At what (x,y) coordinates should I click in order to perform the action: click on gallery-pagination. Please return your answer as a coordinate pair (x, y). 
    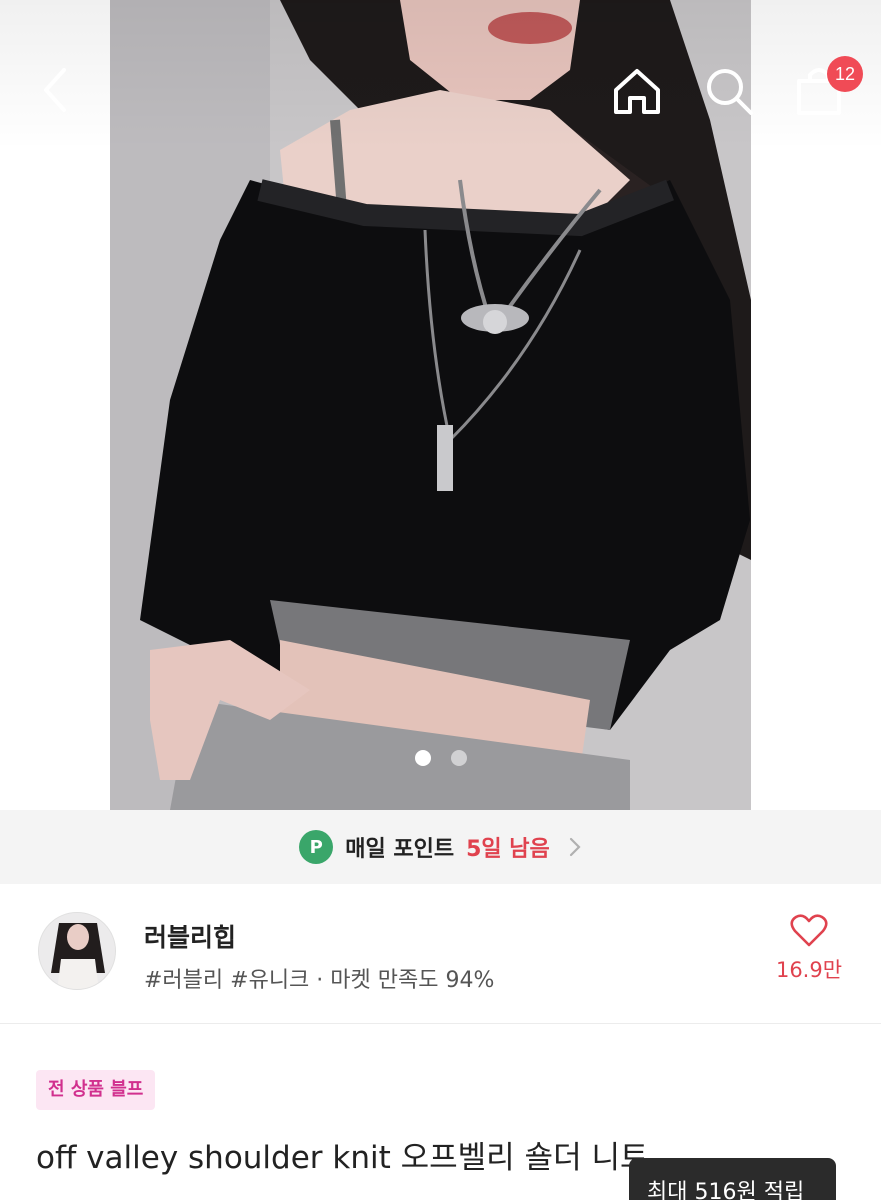
    Looking at the image, I should click on (440, 760).